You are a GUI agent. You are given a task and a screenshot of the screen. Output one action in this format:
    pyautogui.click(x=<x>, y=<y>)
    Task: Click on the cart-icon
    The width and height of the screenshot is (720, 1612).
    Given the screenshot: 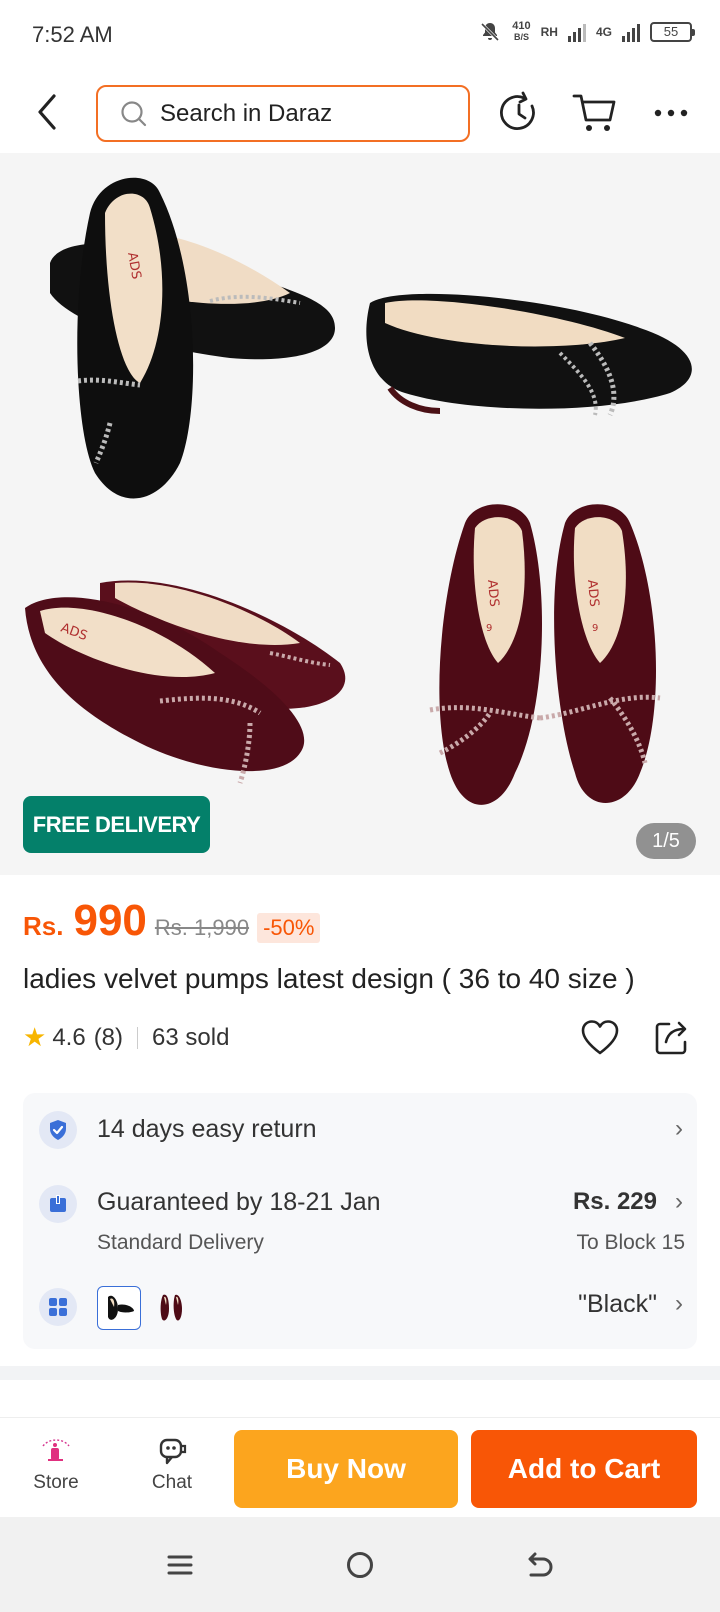 What is the action you would take?
    pyautogui.click(x=594, y=112)
    